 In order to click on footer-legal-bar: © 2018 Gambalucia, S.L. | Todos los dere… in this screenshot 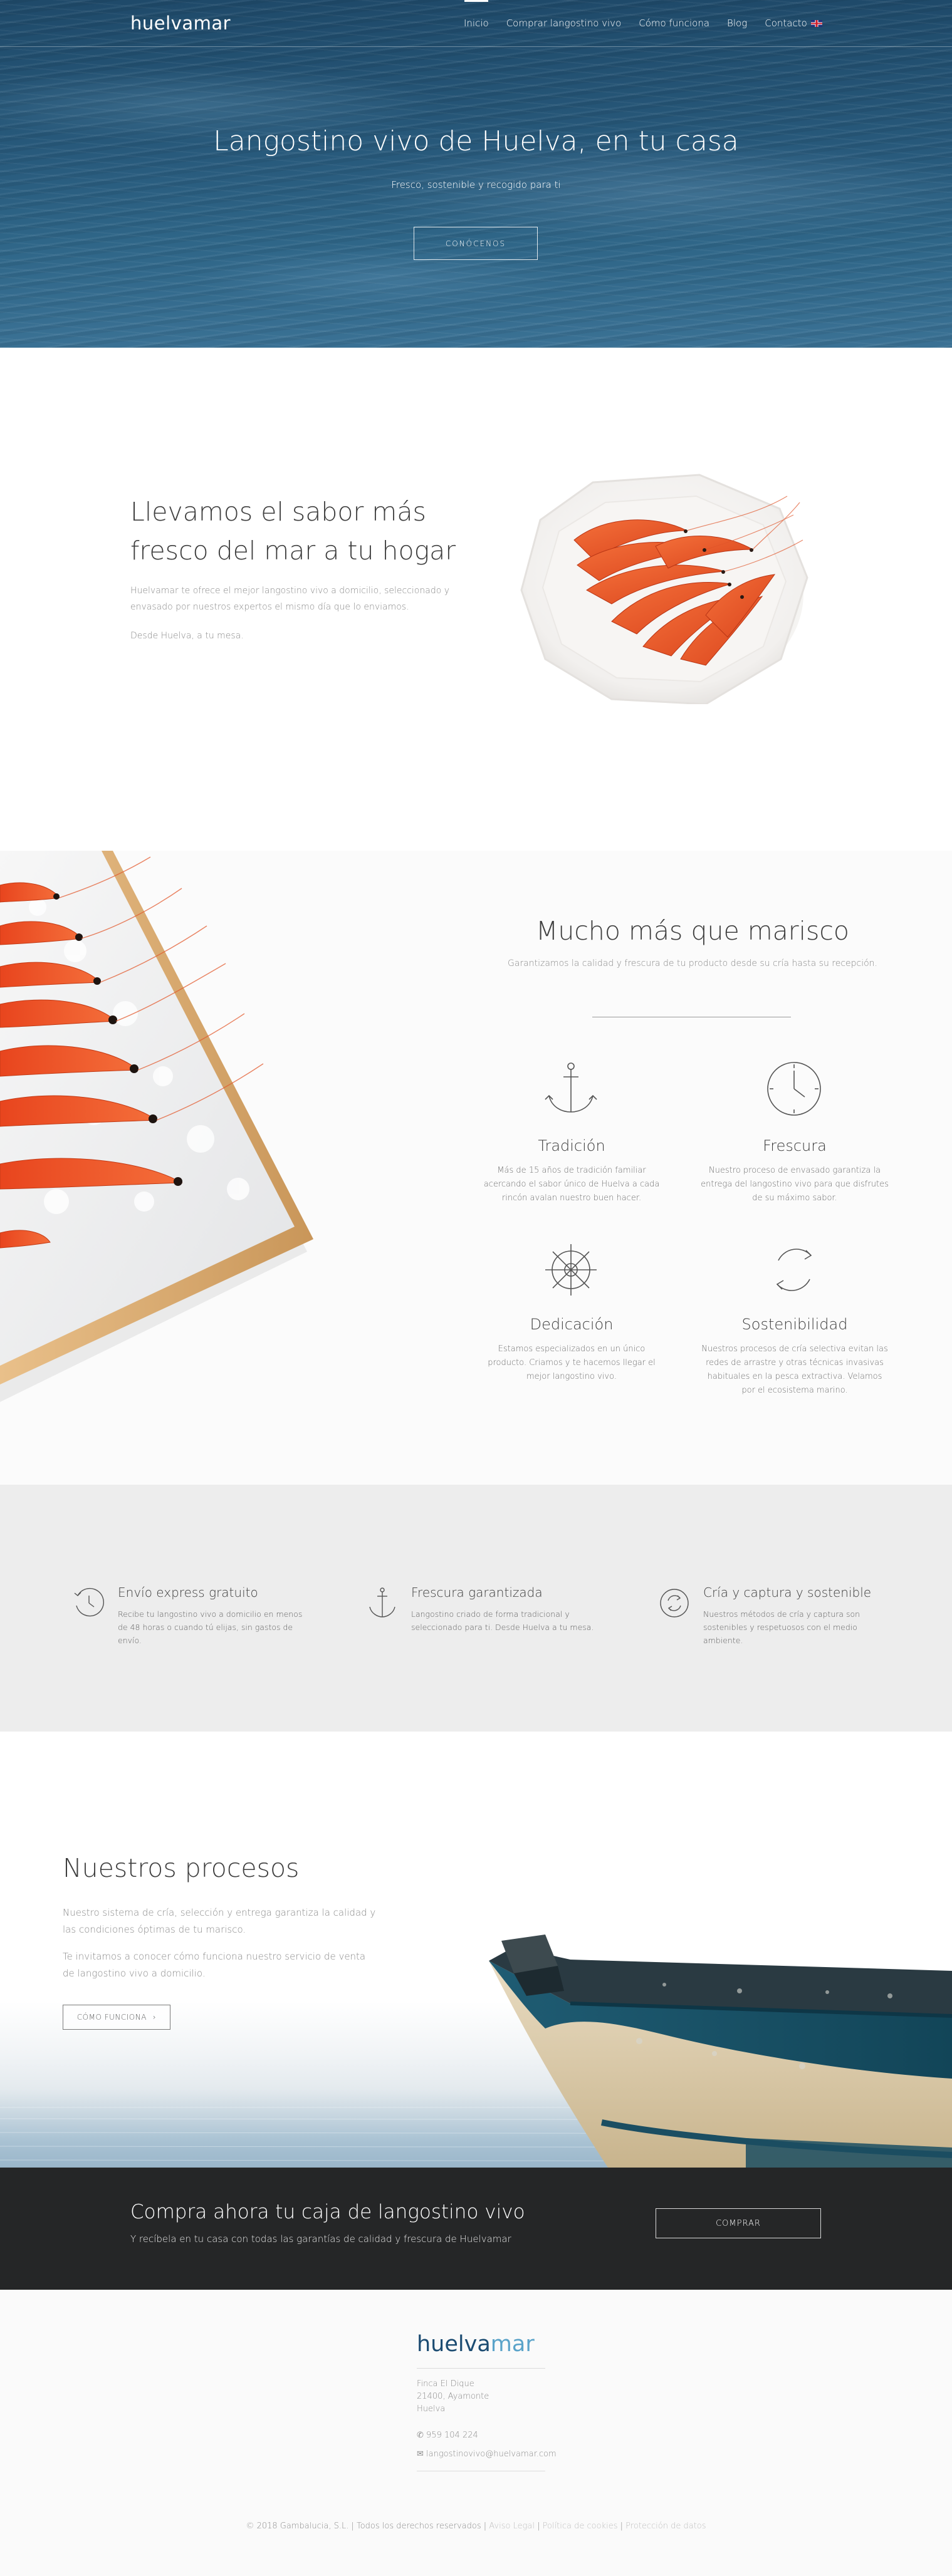, I will do `click(476, 2526)`.